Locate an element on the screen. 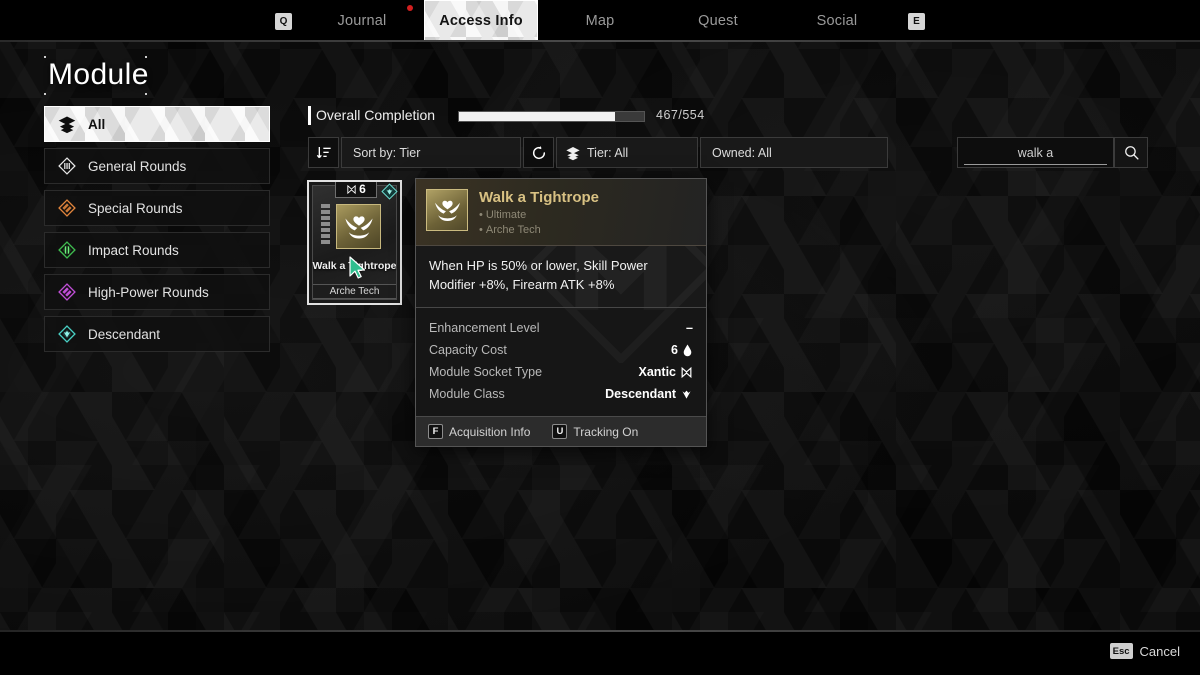  sidebar-item-label: Impact Rounds is located at coordinates (133, 250).